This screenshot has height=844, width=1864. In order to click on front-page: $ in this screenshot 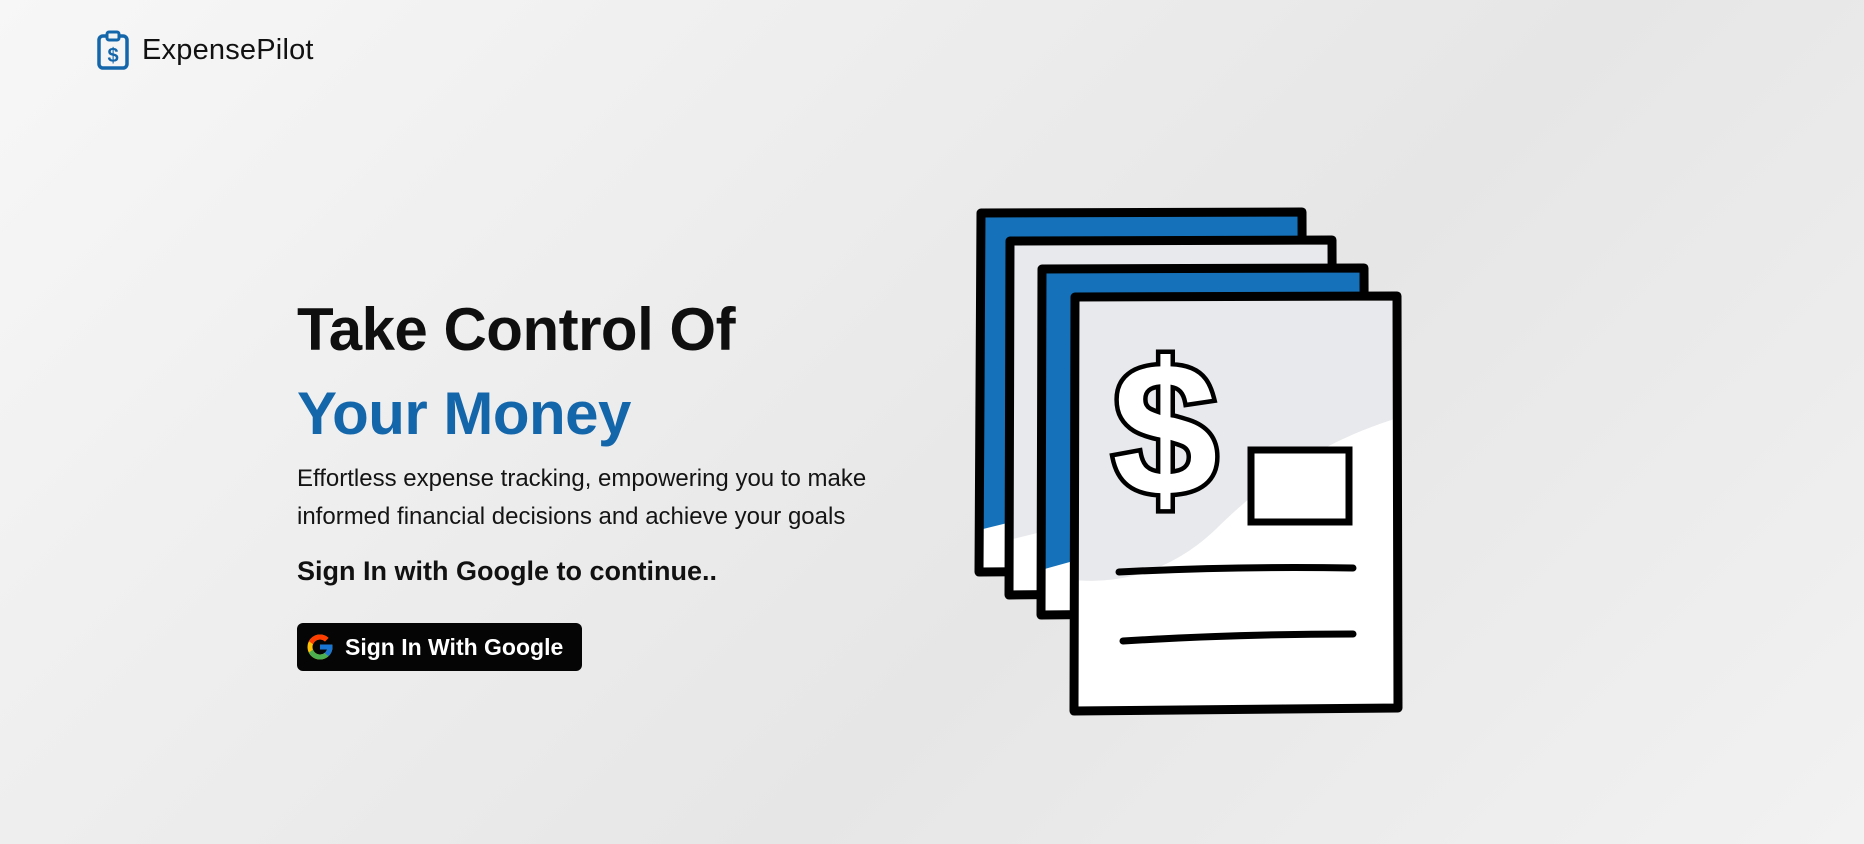, I will do `click(1236, 503)`.